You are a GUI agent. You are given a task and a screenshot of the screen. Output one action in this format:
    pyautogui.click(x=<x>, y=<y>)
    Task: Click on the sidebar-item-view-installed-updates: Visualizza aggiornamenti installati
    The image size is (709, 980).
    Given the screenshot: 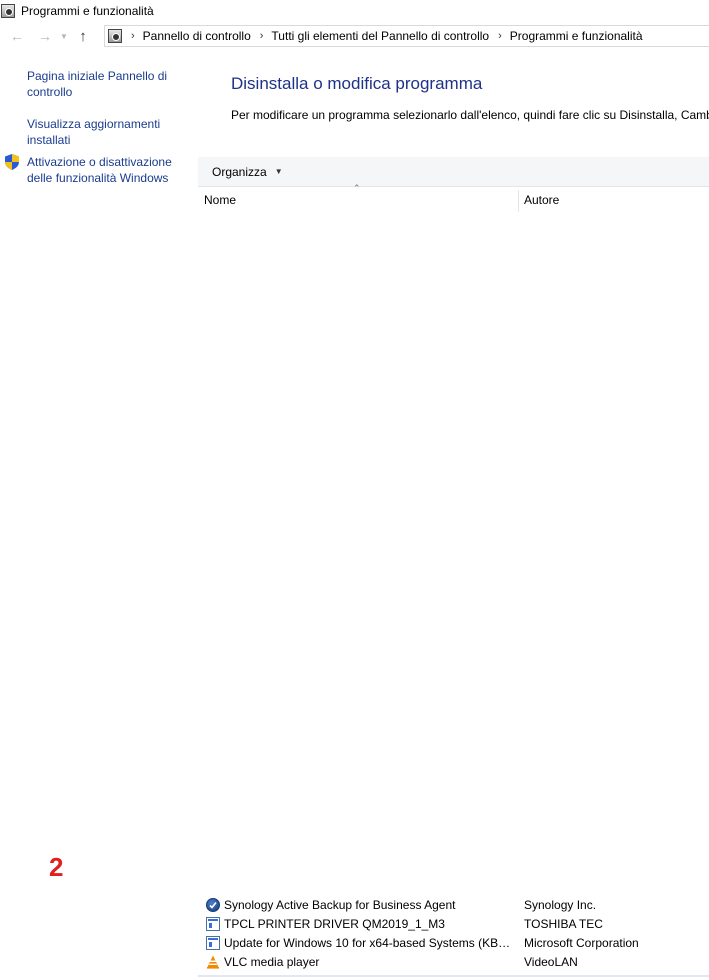 What is the action you would take?
    pyautogui.click(x=107, y=132)
    